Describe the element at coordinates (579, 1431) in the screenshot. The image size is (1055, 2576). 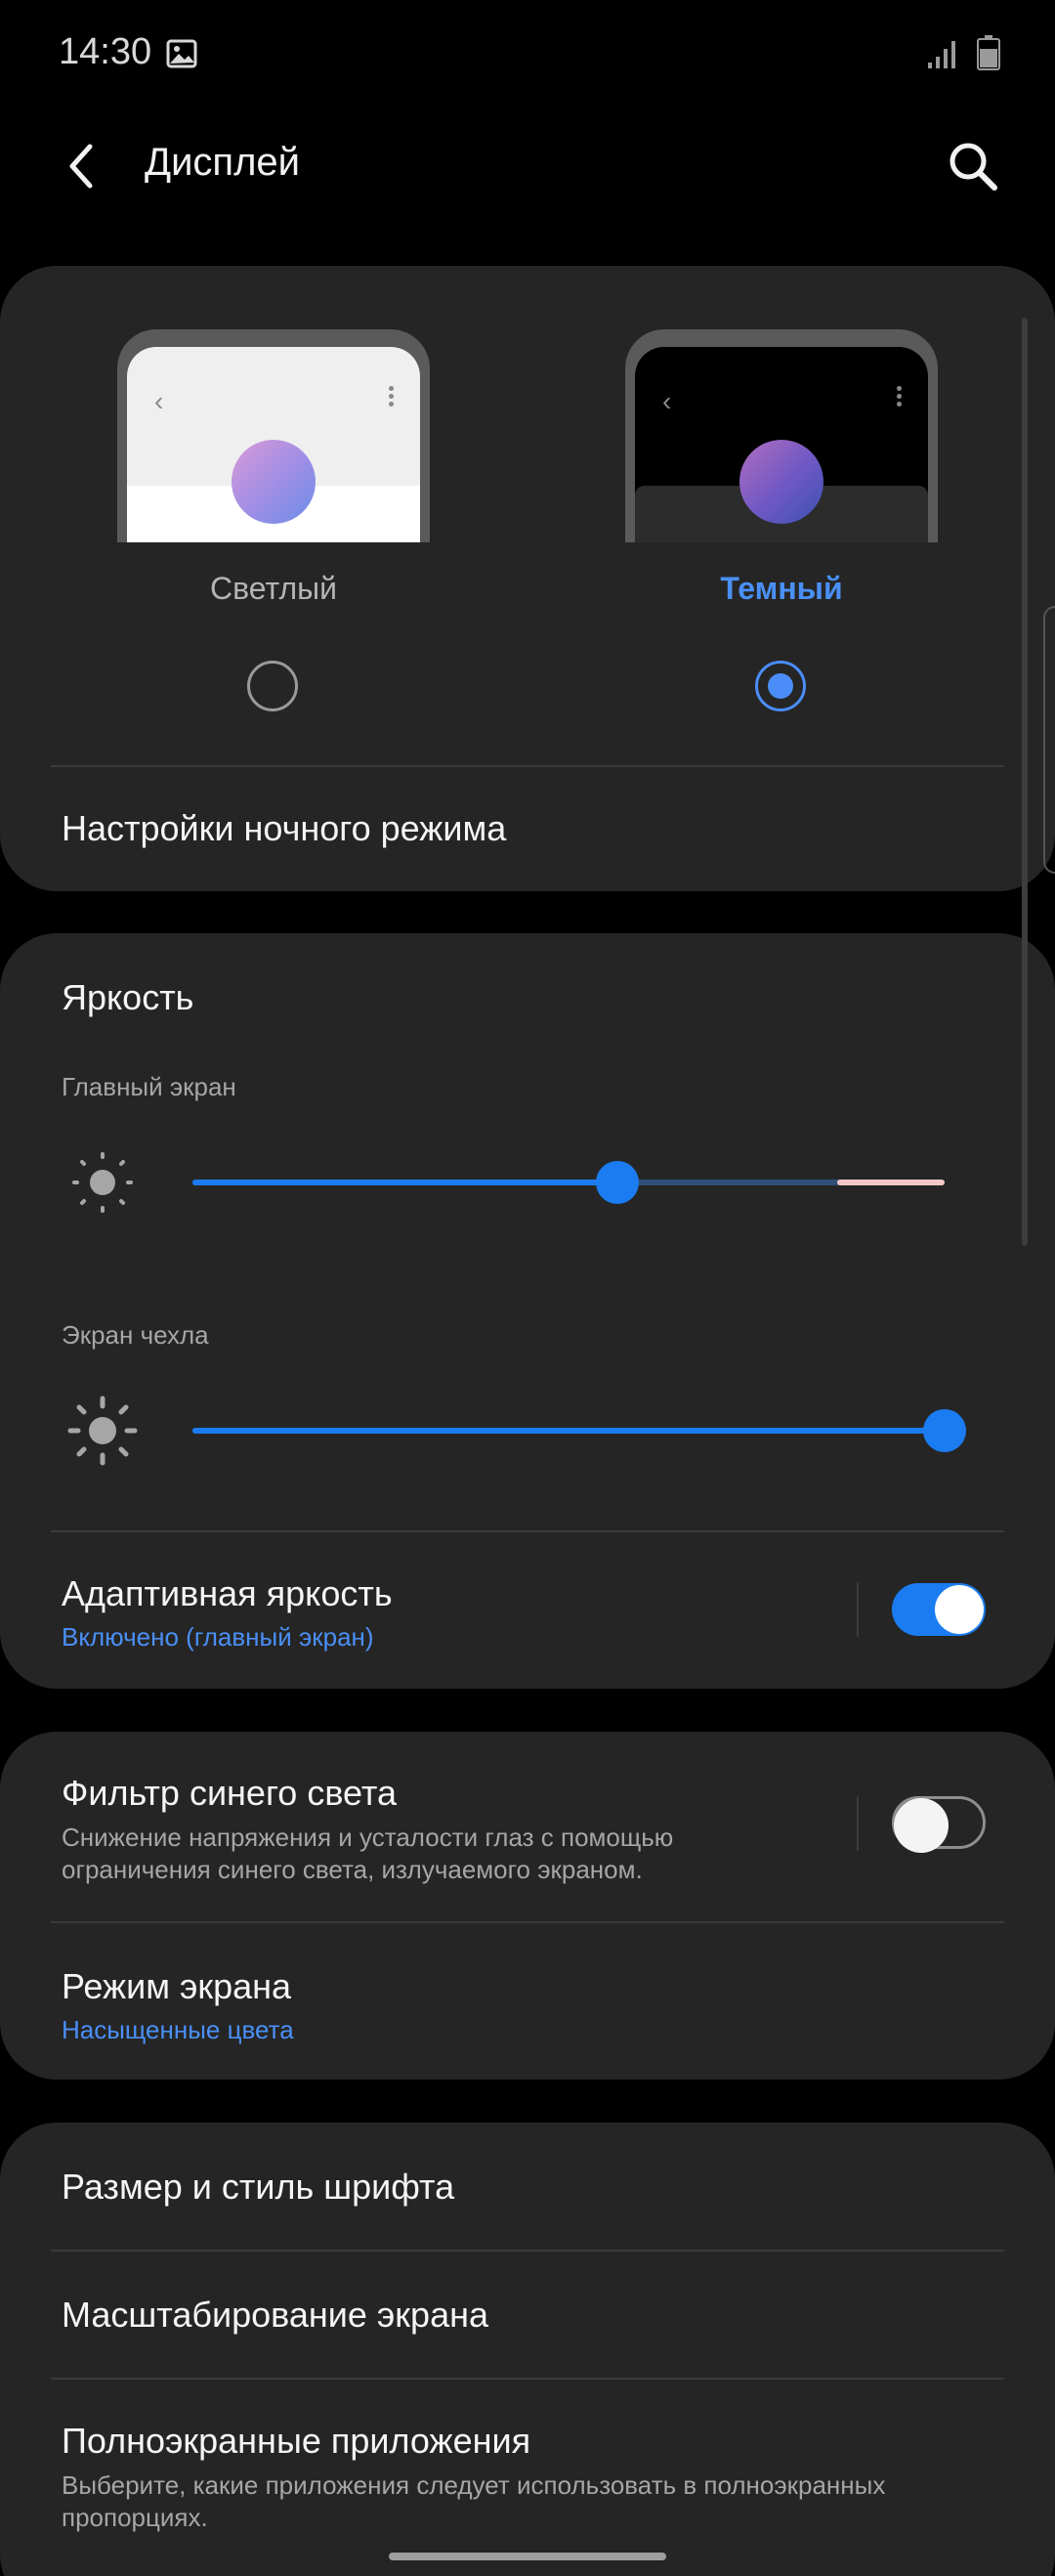
I see `cover-brightness-slider` at that location.